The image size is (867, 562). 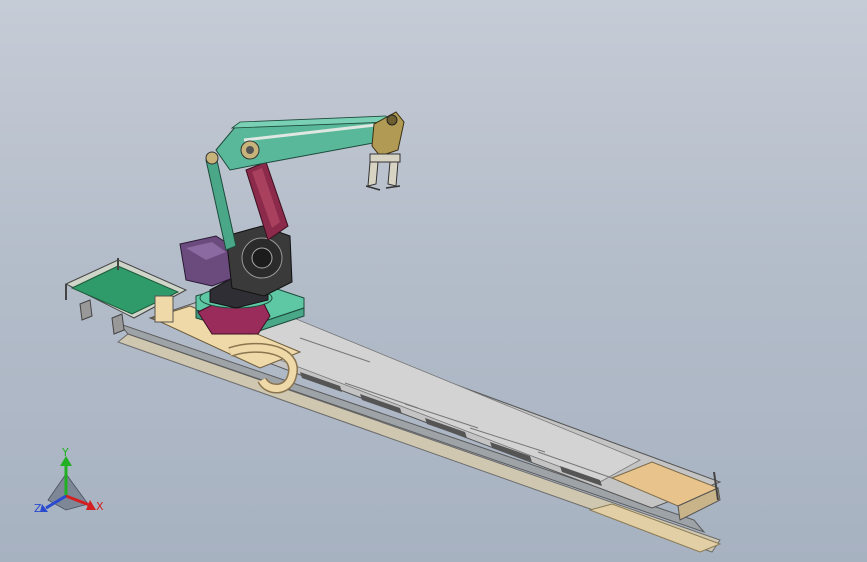 What do you see at coordinates (38, 508) in the screenshot?
I see `triad-z-label: Z` at bounding box center [38, 508].